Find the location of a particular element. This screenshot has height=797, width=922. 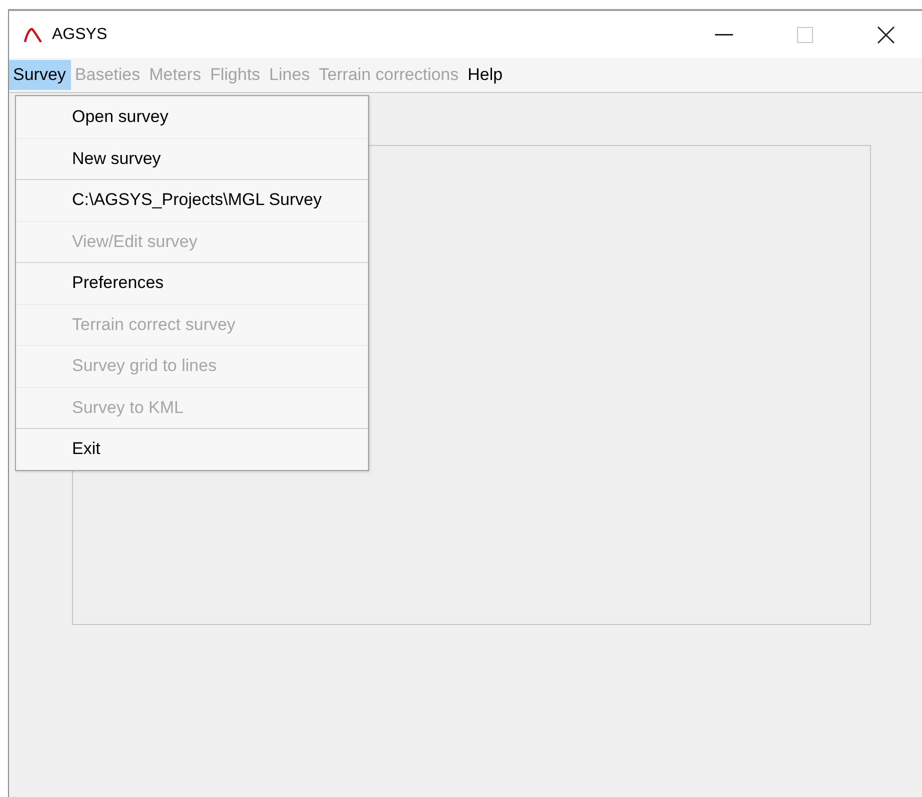

close-icon is located at coordinates (886, 35).